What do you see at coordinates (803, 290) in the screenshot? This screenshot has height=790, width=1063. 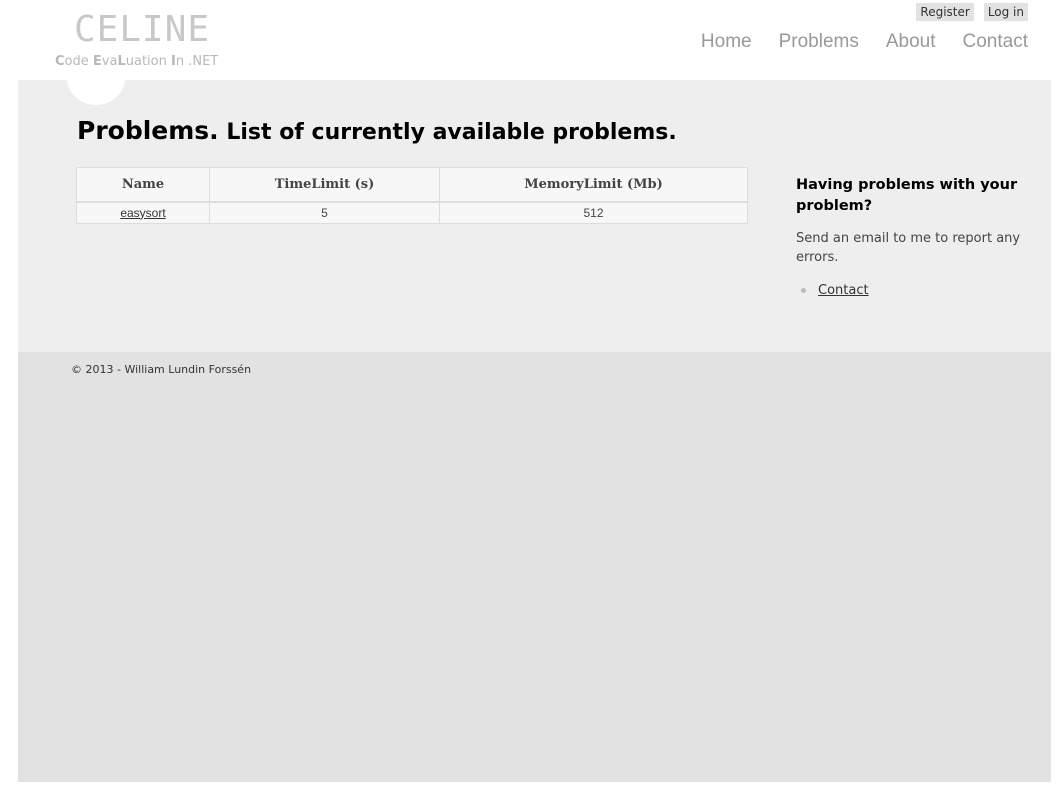 I see `bullet-icon` at bounding box center [803, 290].